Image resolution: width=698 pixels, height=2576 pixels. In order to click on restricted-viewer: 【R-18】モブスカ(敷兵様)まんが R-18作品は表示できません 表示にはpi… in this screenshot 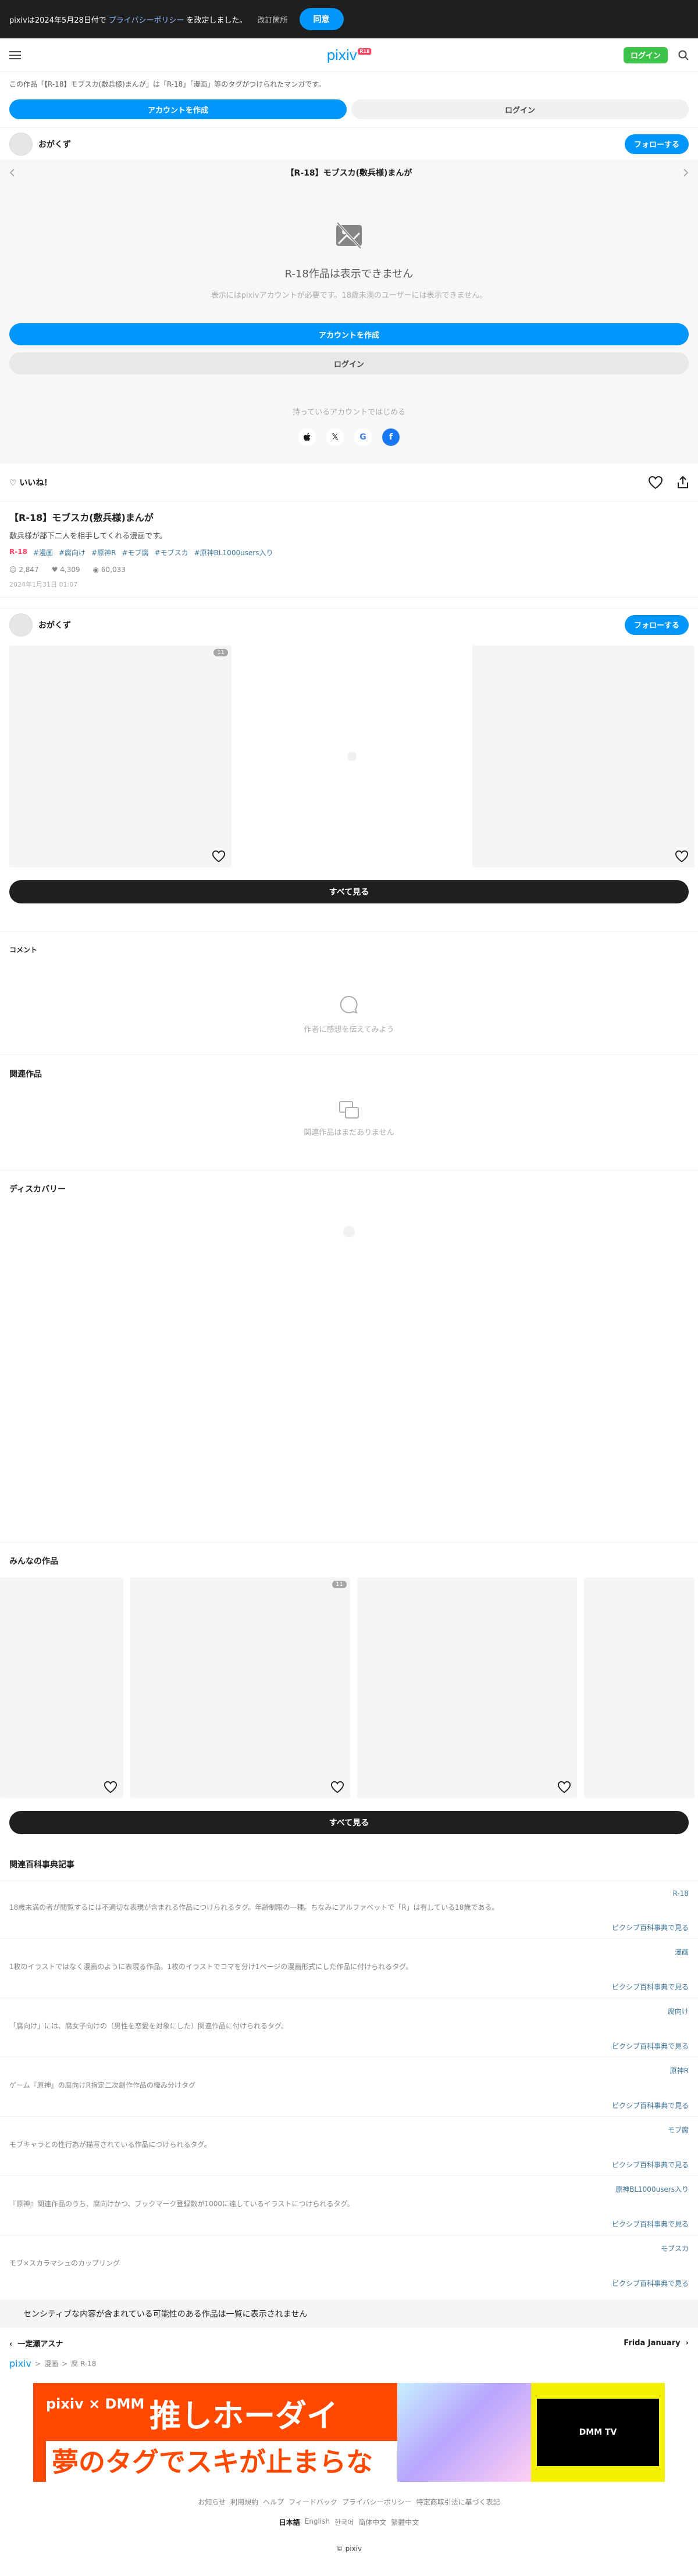, I will do `click(349, 312)`.